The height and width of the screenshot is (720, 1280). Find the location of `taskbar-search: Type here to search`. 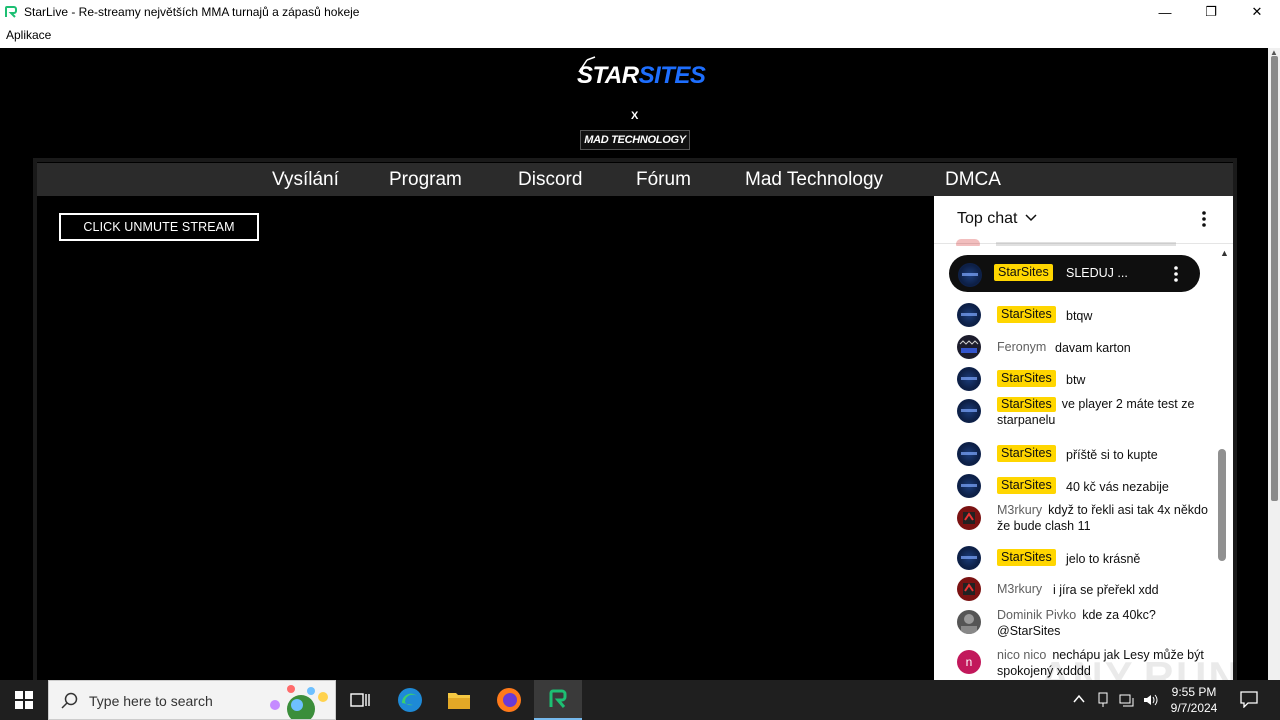

taskbar-search: Type here to search is located at coordinates (192, 700).